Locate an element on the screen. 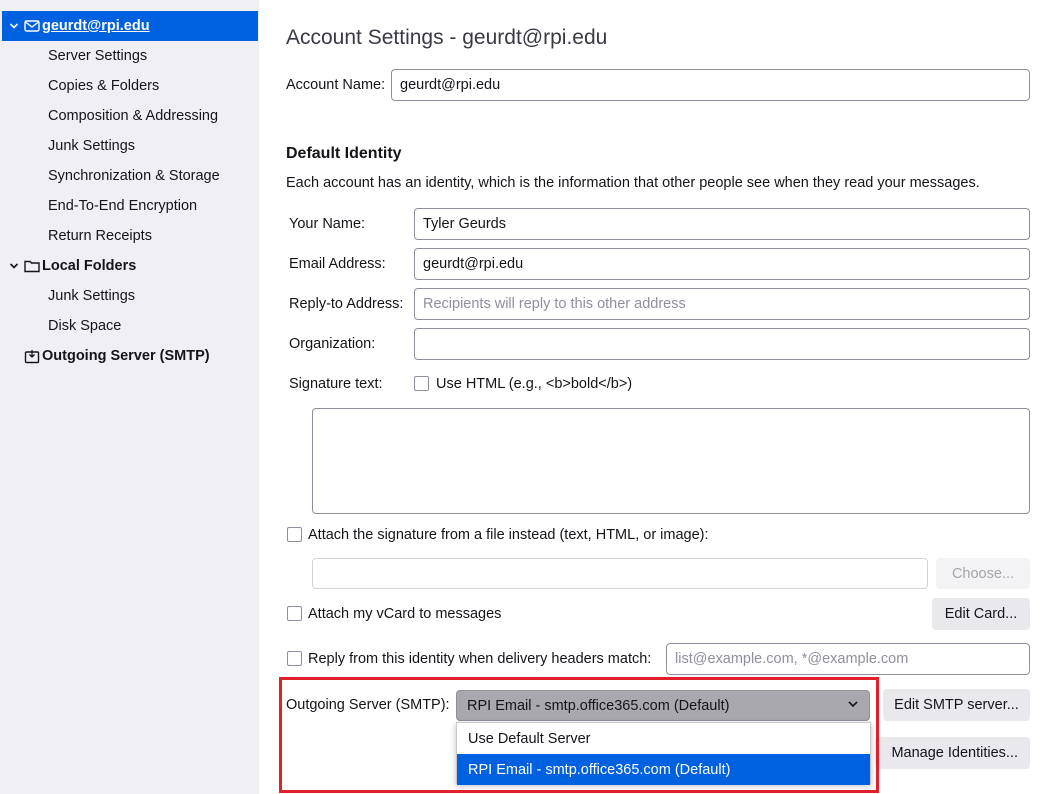 The image size is (1043, 794). account-name-input: geurdt@rpi.edu is located at coordinates (710, 85).